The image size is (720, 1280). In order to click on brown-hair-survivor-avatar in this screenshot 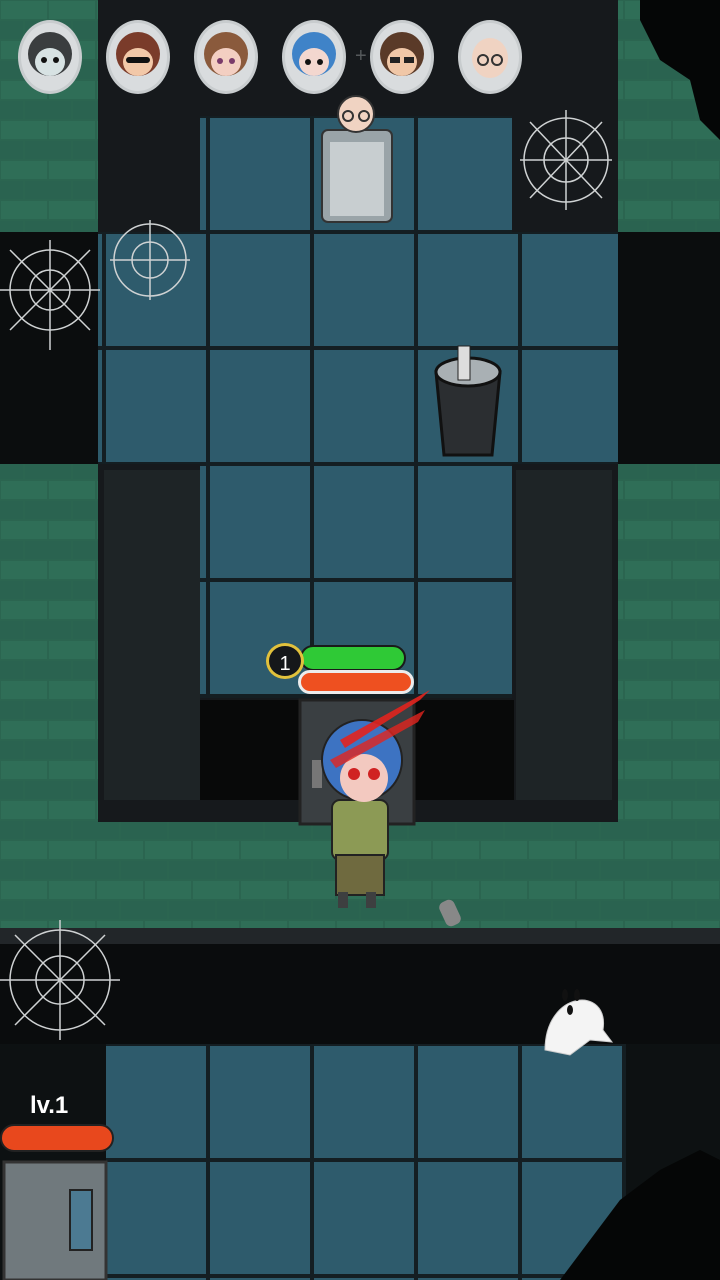, I will do `click(226, 57)`.